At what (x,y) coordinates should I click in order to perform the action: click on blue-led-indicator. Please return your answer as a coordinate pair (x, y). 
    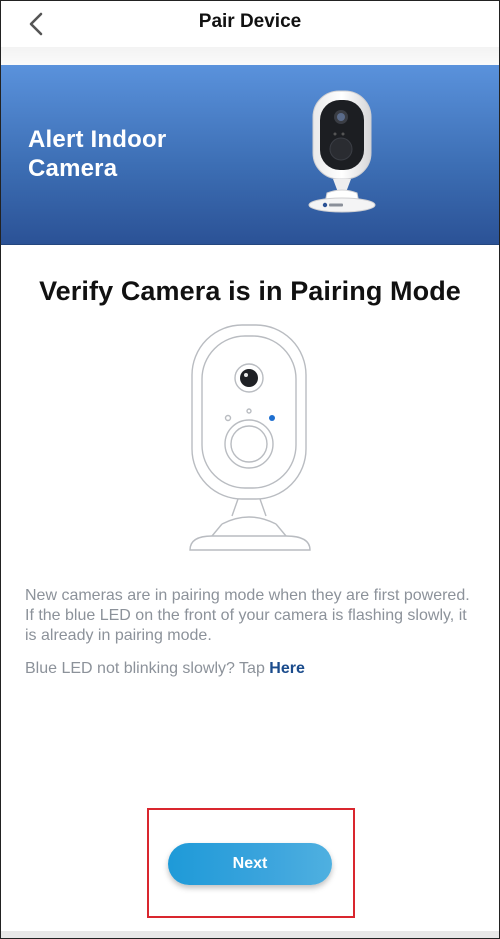
    Looking at the image, I should click on (272, 418).